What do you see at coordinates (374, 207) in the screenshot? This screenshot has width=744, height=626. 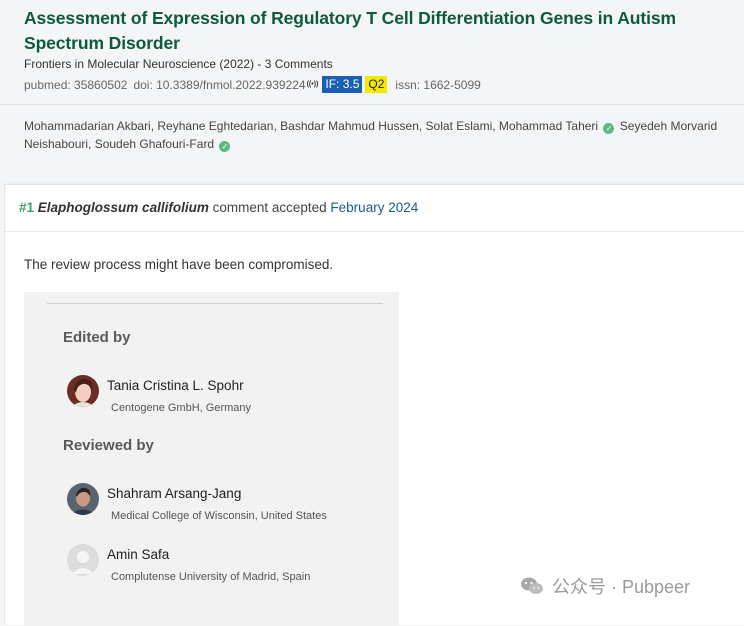 I see `comment-date: February 2024` at bounding box center [374, 207].